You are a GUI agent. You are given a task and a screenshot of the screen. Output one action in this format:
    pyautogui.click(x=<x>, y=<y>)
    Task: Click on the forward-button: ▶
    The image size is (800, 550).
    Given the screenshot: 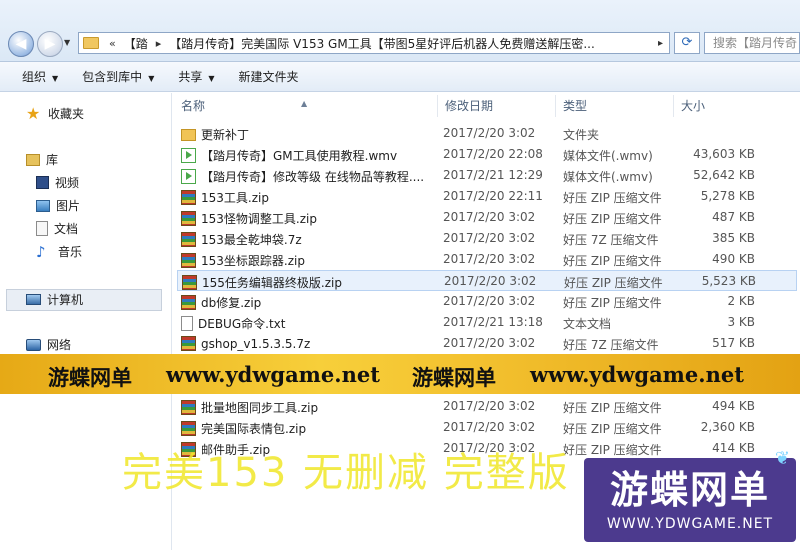 What is the action you would take?
    pyautogui.click(x=50, y=44)
    